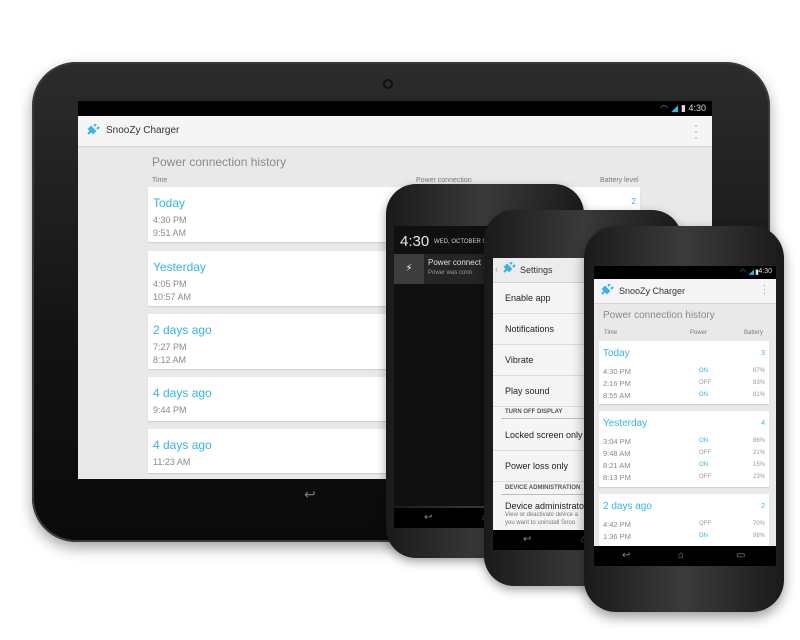  What do you see at coordinates (684, 478) in the screenshot?
I see `history-row: 8:13 PM OFF 23%` at bounding box center [684, 478].